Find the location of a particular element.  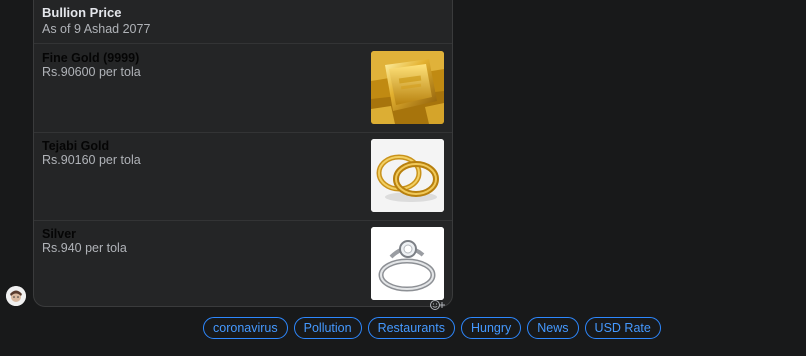

card-title: Bullion Price is located at coordinates (82, 12).